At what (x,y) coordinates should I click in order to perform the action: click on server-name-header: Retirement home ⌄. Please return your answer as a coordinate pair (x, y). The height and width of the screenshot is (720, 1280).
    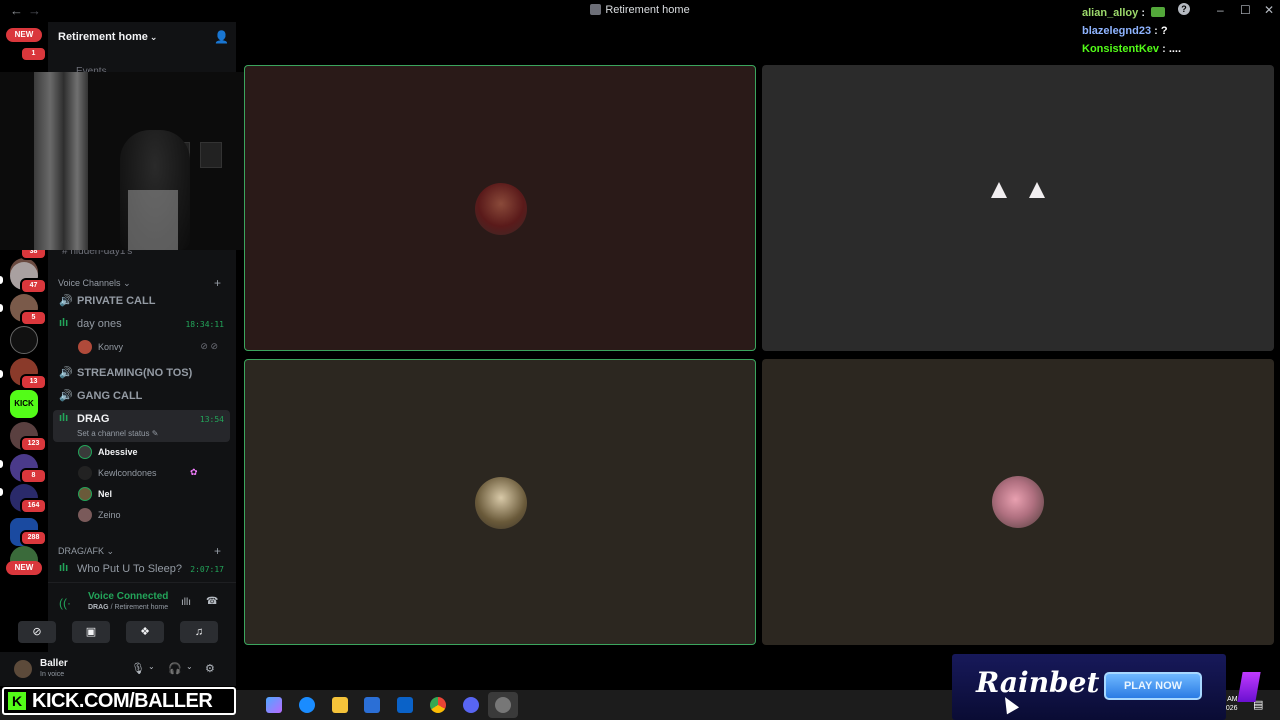
    Looking at the image, I should click on (107, 37).